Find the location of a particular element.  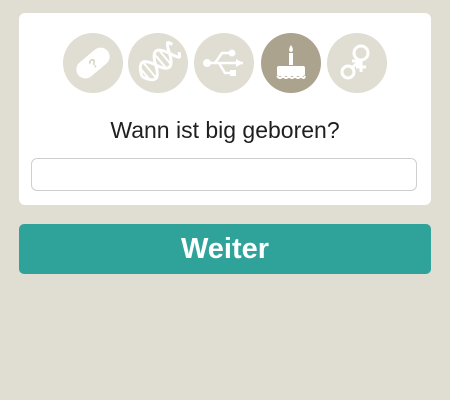

step-gender is located at coordinates (357, 63).